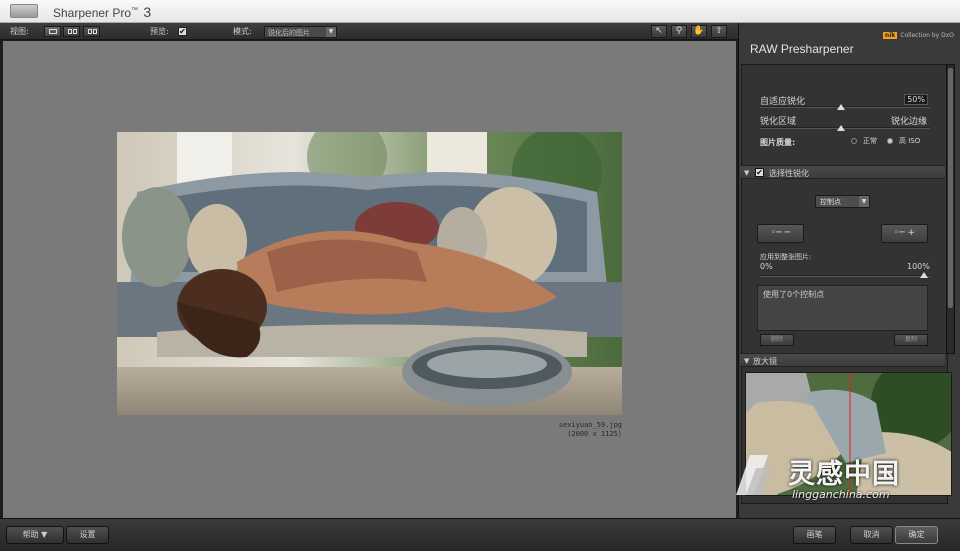 This screenshot has width=960, height=551. I want to click on control-point-plus-icon: ◦─ +, so click(904, 233).